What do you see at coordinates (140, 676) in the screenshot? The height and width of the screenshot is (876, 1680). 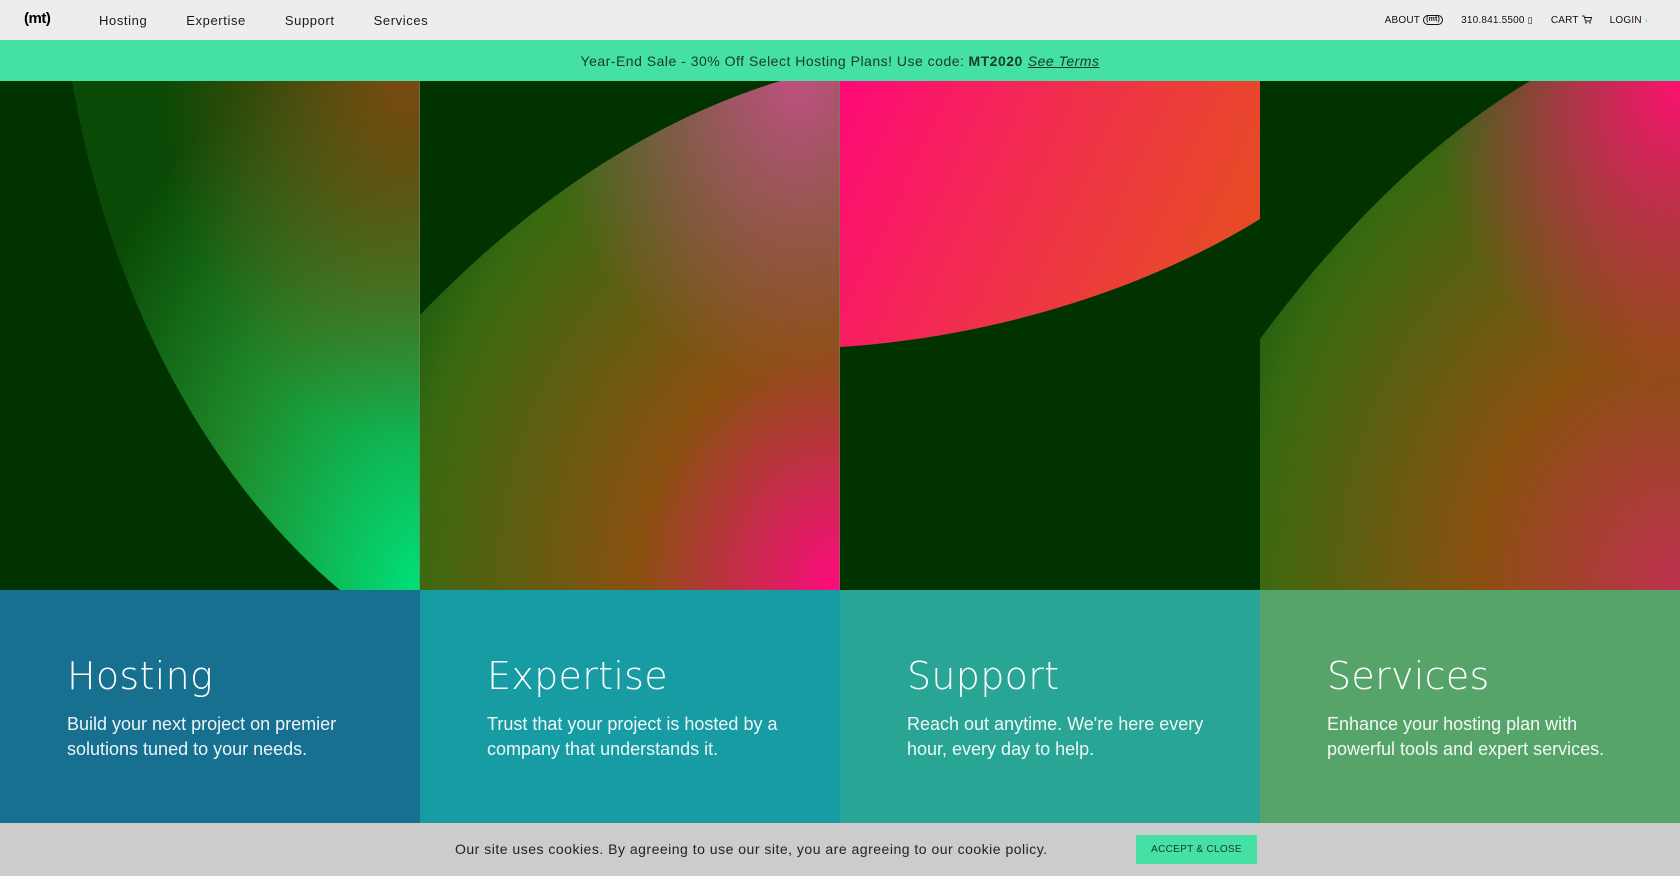 I see `card-title-hosting: Hosting` at bounding box center [140, 676].